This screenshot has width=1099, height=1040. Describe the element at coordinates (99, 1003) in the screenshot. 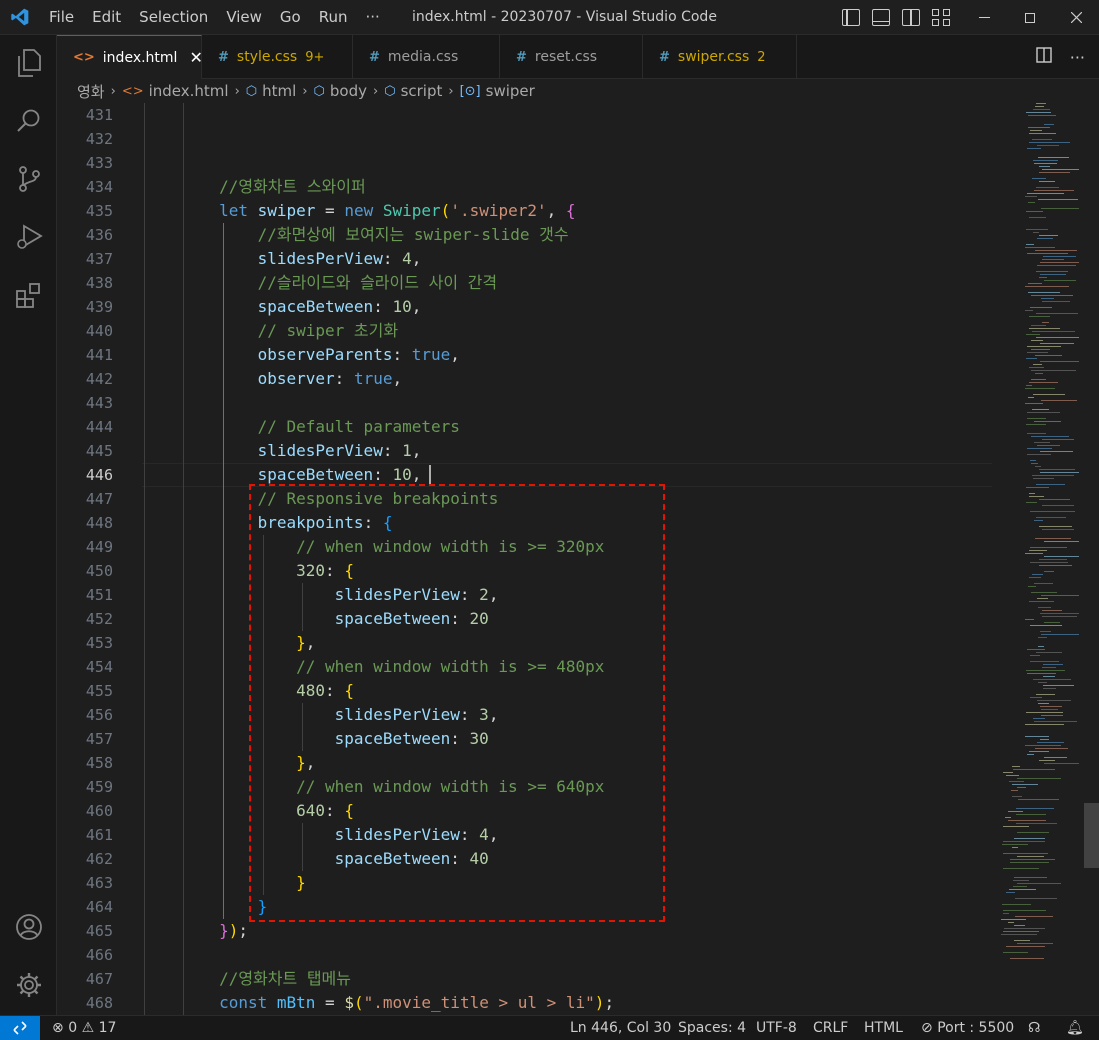

I see `line-number: 468` at that location.